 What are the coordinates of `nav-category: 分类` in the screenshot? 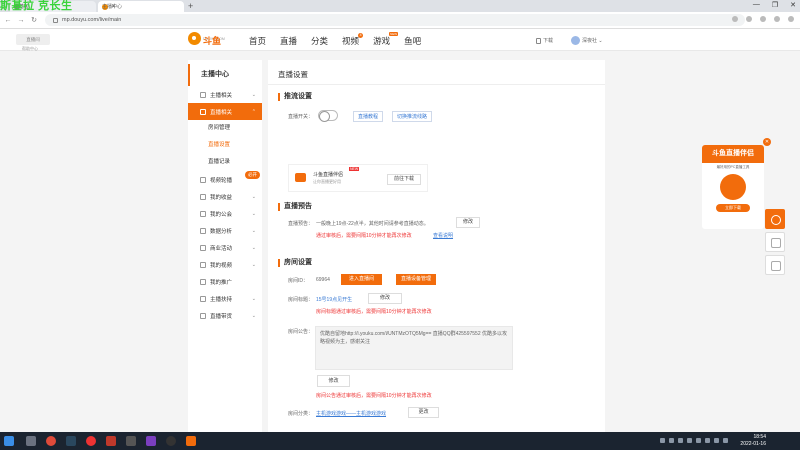 It's located at (319, 41).